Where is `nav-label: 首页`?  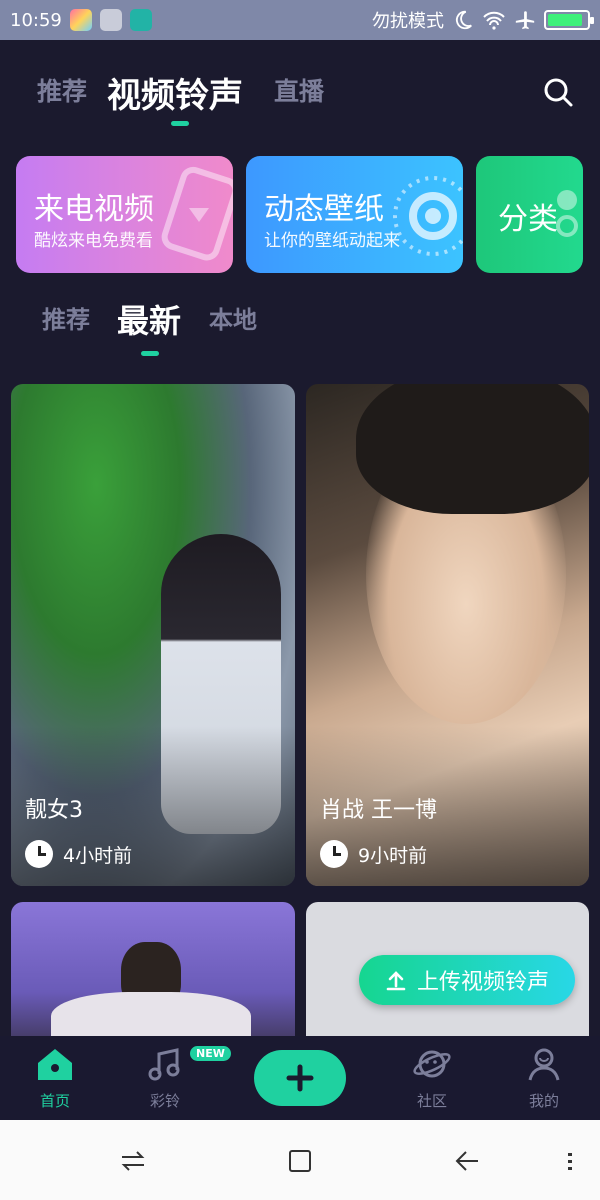
nav-label: 首页 is located at coordinates (54, 1101).